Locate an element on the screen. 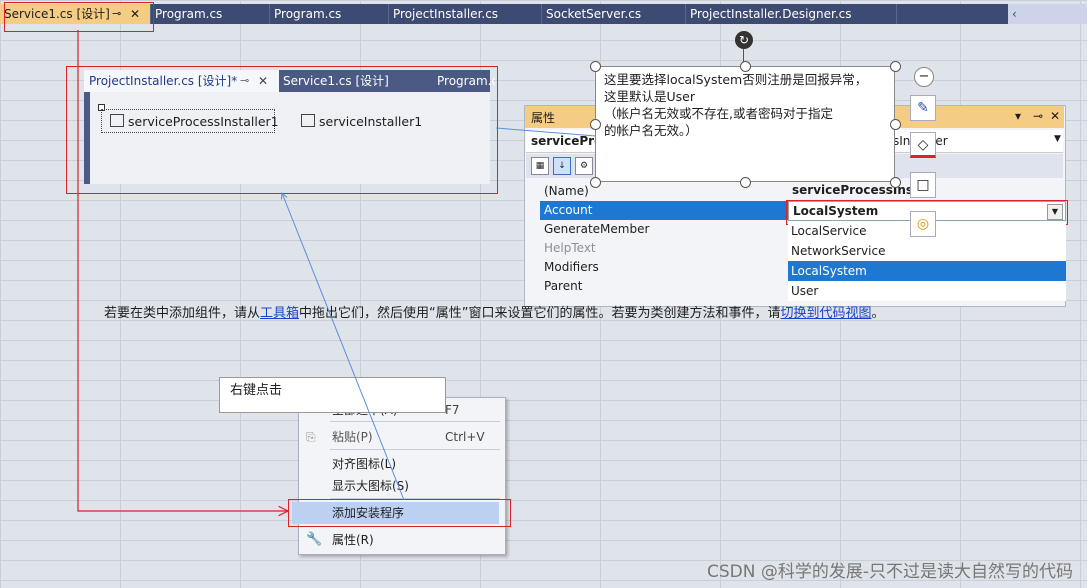 Image resolution: width=1087 pixels, height=588 pixels. annotation-connector is located at coordinates (546, 132).